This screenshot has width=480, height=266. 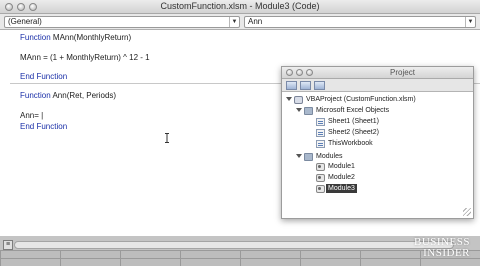 What do you see at coordinates (377, 85) in the screenshot?
I see `project-toolbar` at bounding box center [377, 85].